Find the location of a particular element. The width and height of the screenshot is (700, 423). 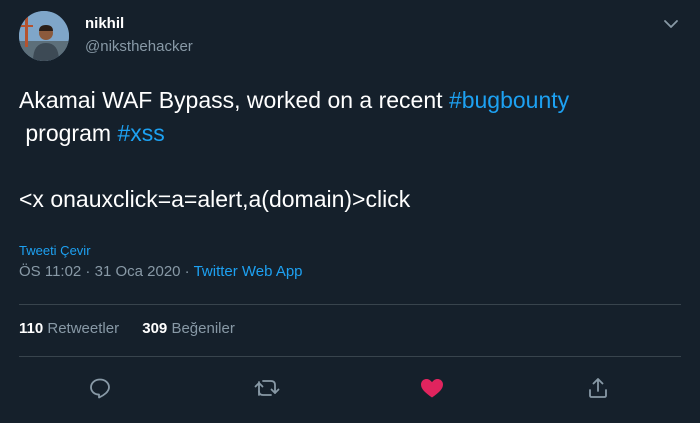

tweet-meta: ÖS 11:02 · 31 Oca 2020 · Twitter Web App is located at coordinates (161, 271).